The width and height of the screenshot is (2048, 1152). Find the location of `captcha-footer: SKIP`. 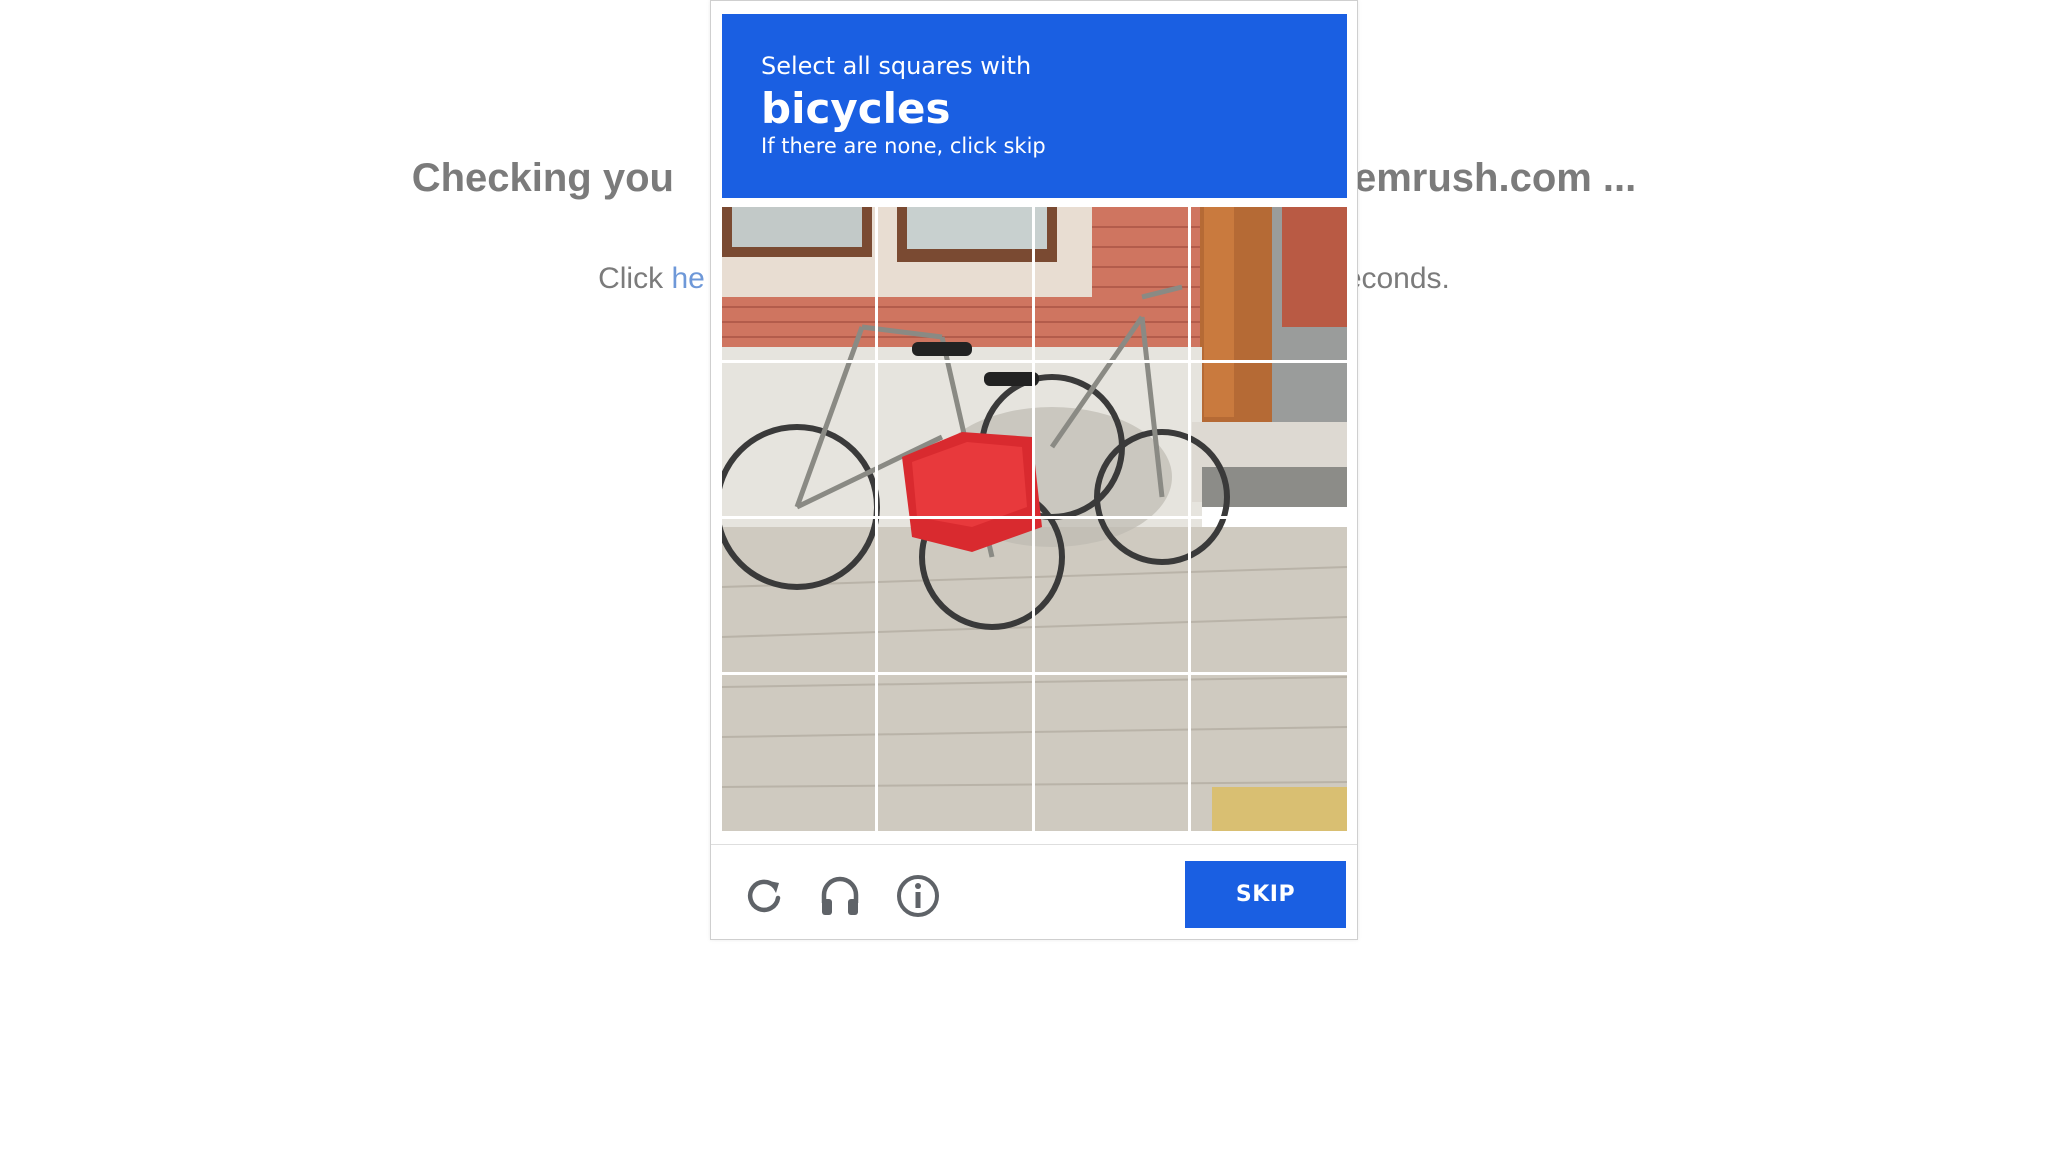

captcha-footer: SKIP is located at coordinates (1034, 892).